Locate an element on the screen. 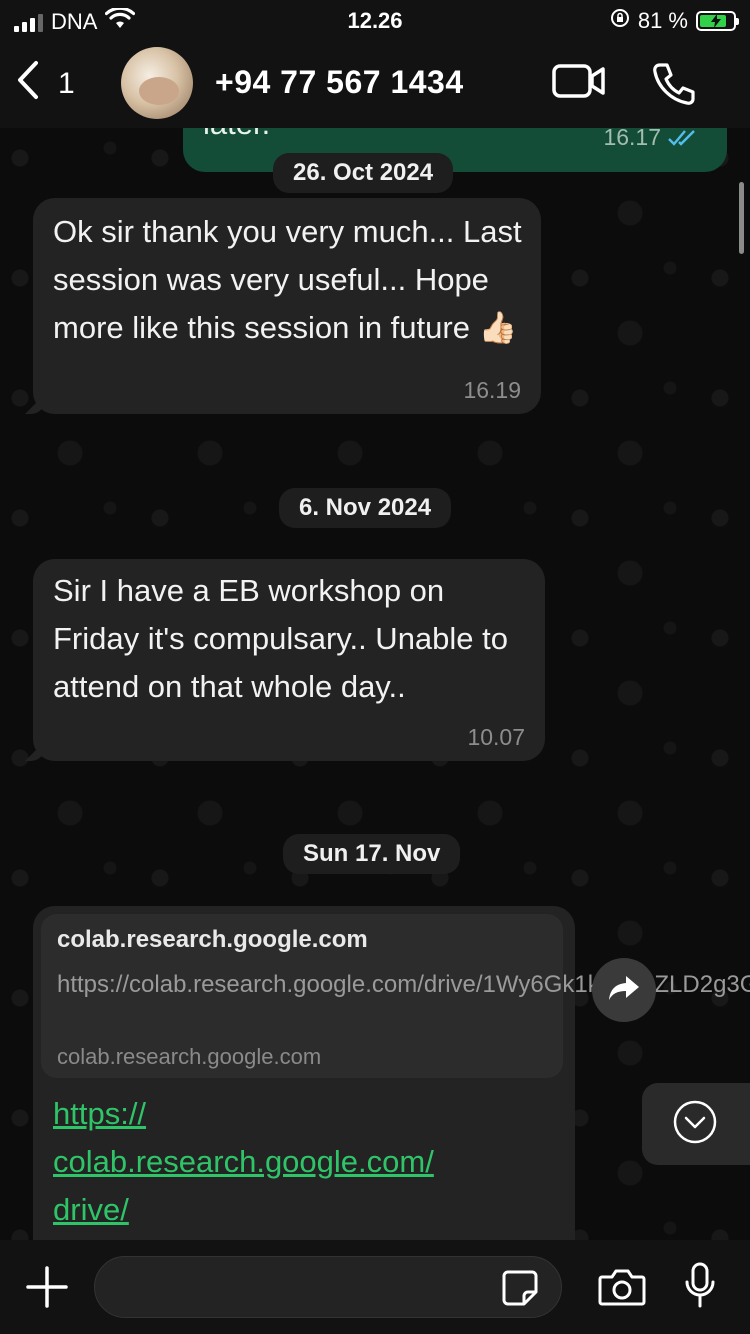 This screenshot has height=1334, width=750. back-button: 1 is located at coordinates (45, 84).